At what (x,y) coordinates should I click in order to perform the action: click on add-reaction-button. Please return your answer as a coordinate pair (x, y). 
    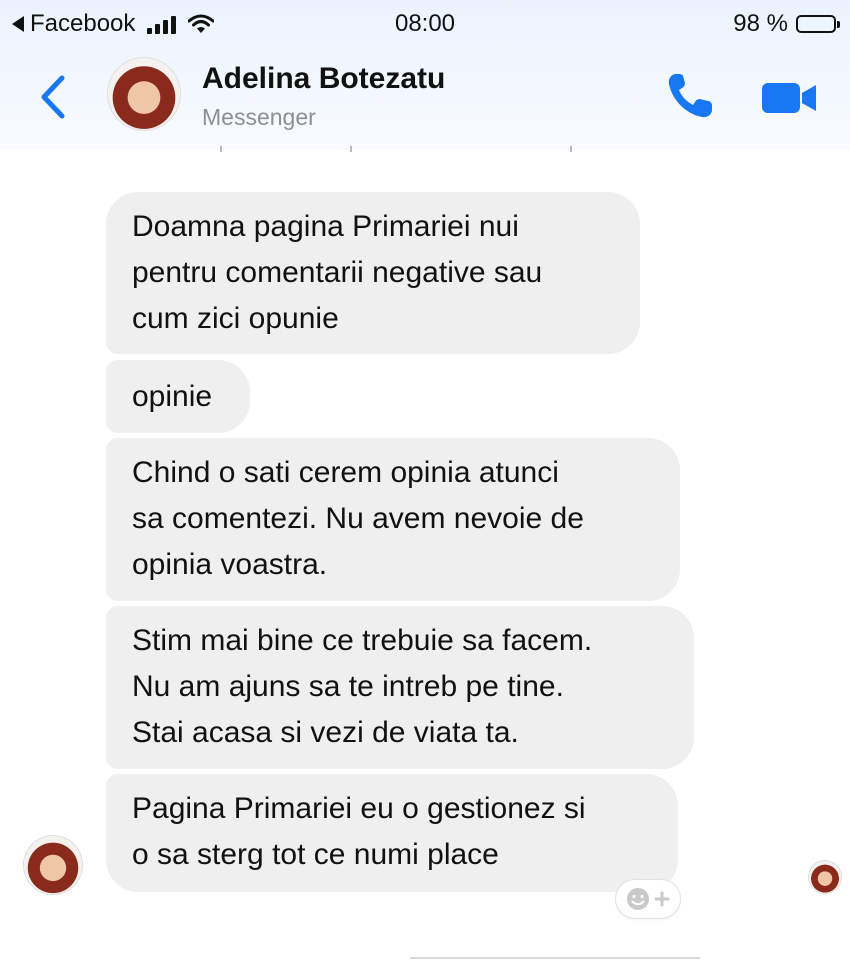
    Looking at the image, I should click on (648, 899).